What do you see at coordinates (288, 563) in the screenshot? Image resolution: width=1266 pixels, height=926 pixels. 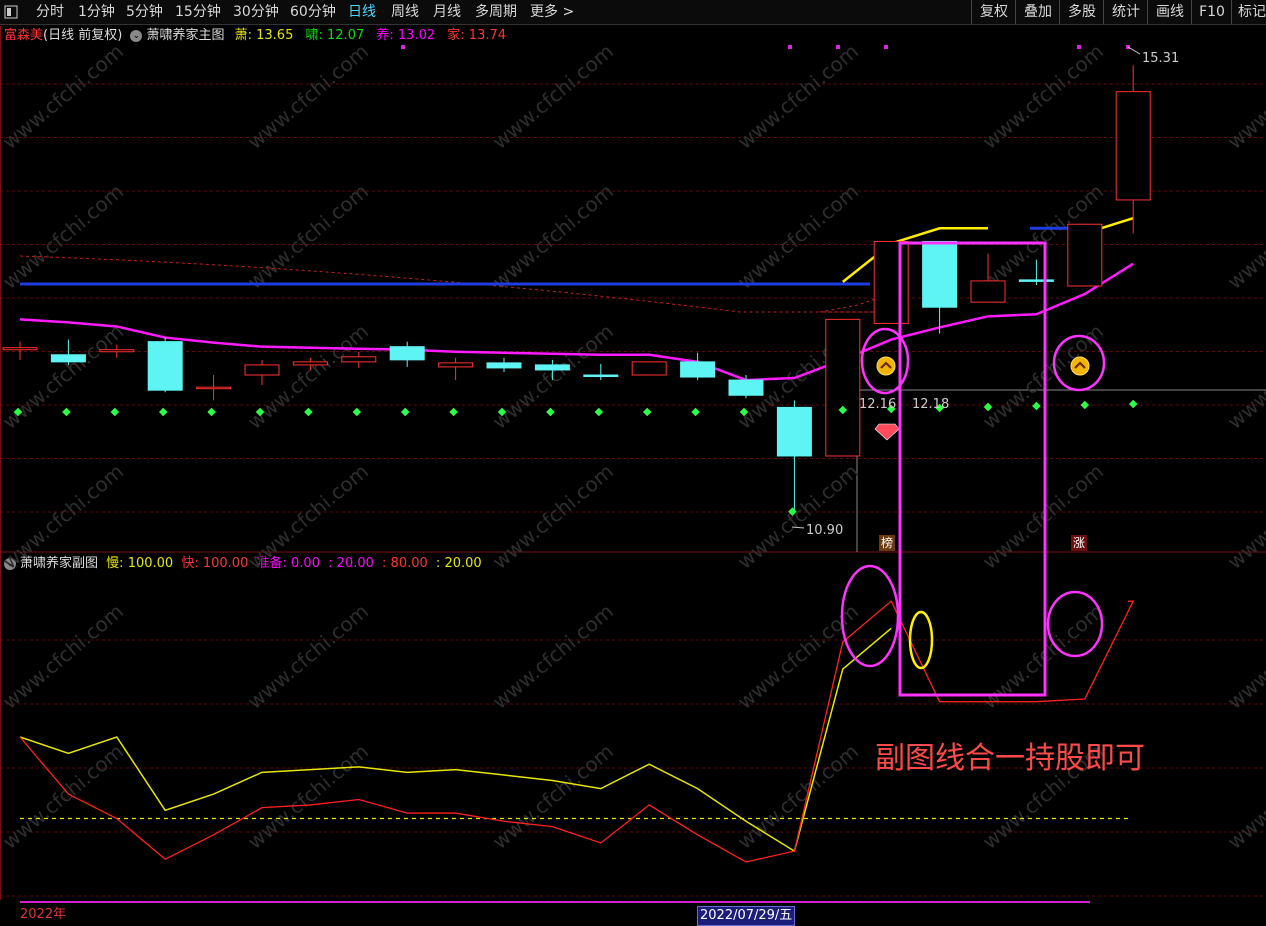 I see `sub-value-ready: 准备: 0.00` at bounding box center [288, 563].